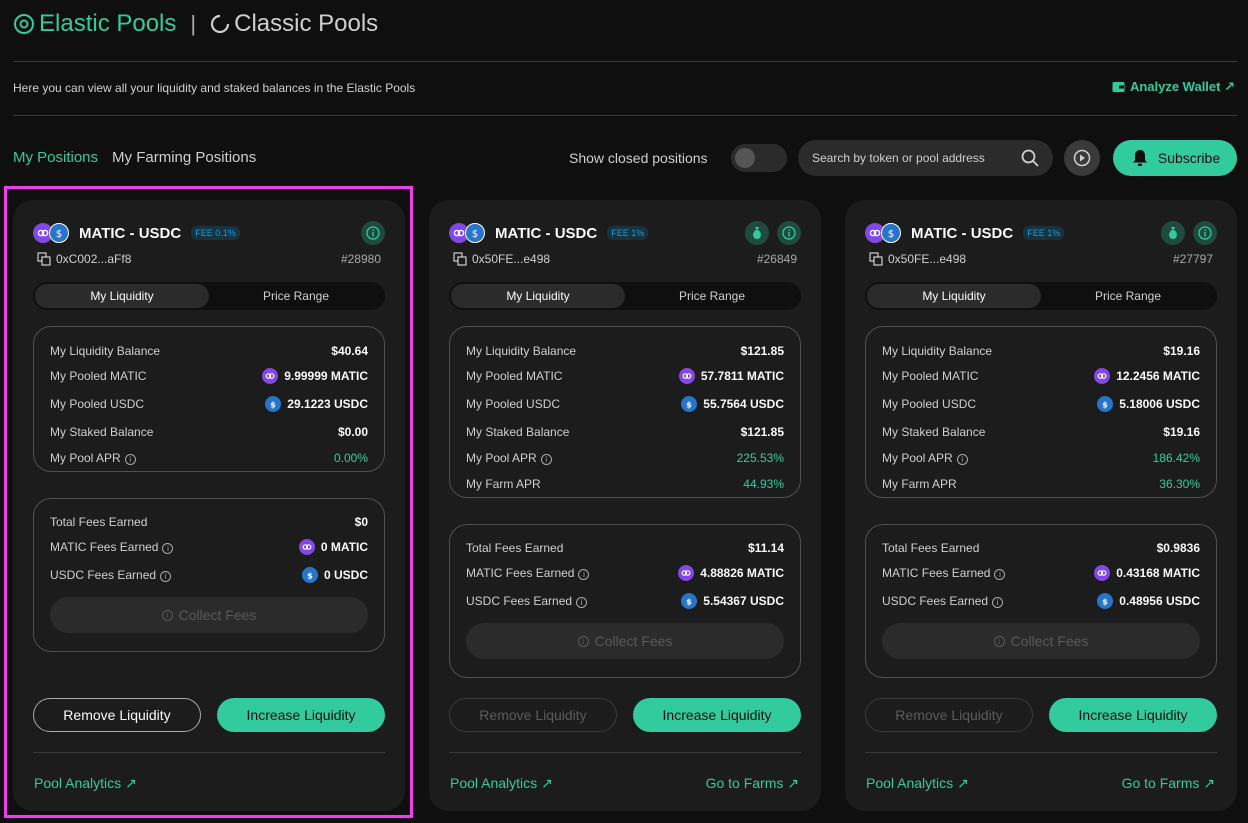 The image size is (1248, 823). Describe the element at coordinates (184, 157) in the screenshot. I see `tab-my-farming-positions: My Farming Positions` at that location.